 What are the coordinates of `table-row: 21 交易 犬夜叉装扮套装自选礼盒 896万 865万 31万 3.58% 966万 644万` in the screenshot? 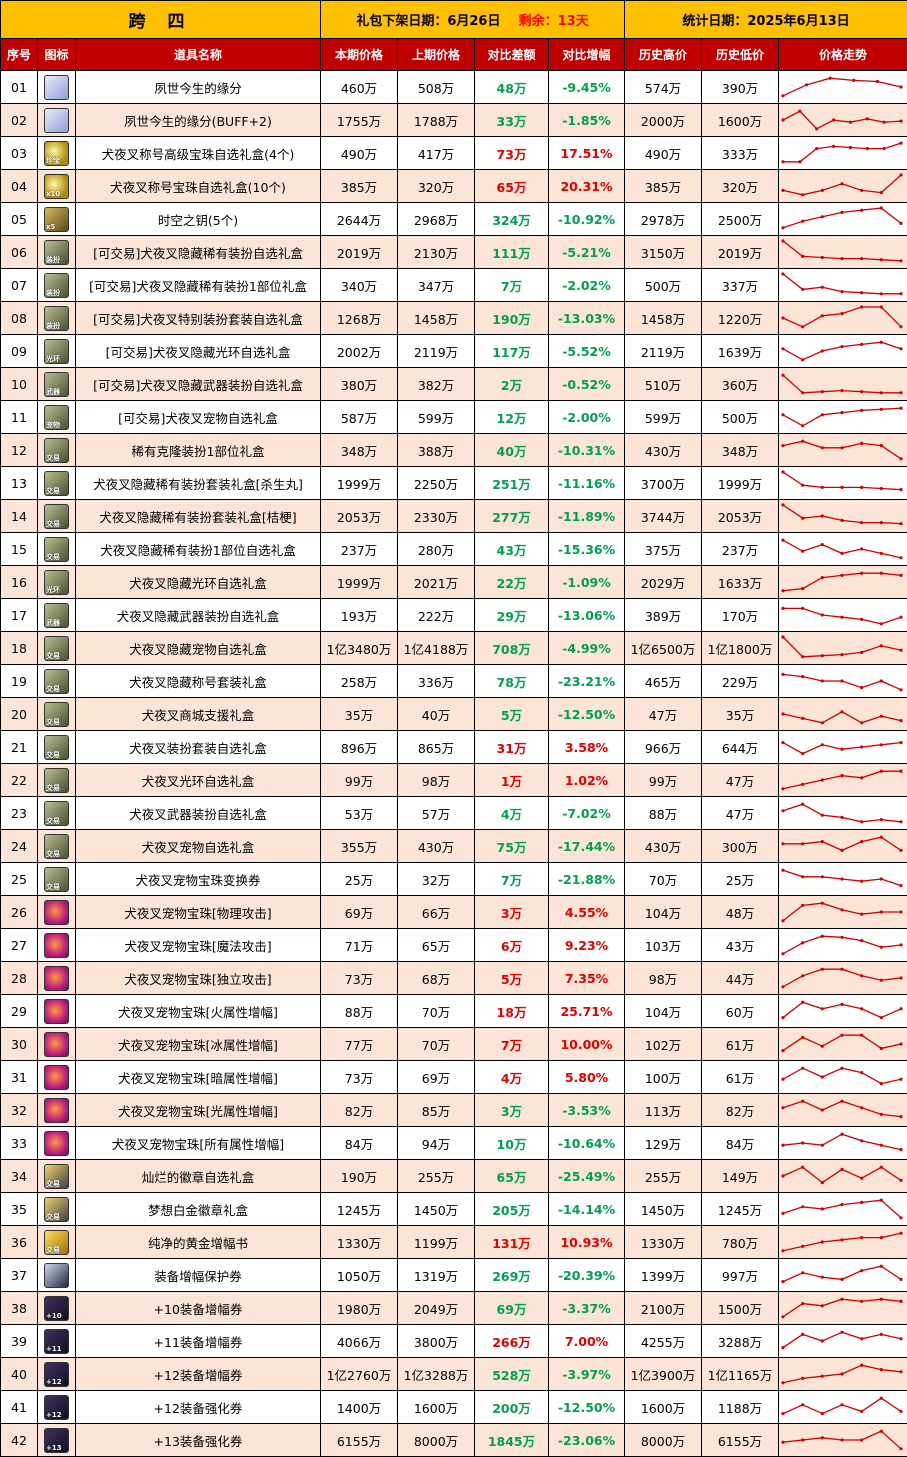 It's located at (453, 747).